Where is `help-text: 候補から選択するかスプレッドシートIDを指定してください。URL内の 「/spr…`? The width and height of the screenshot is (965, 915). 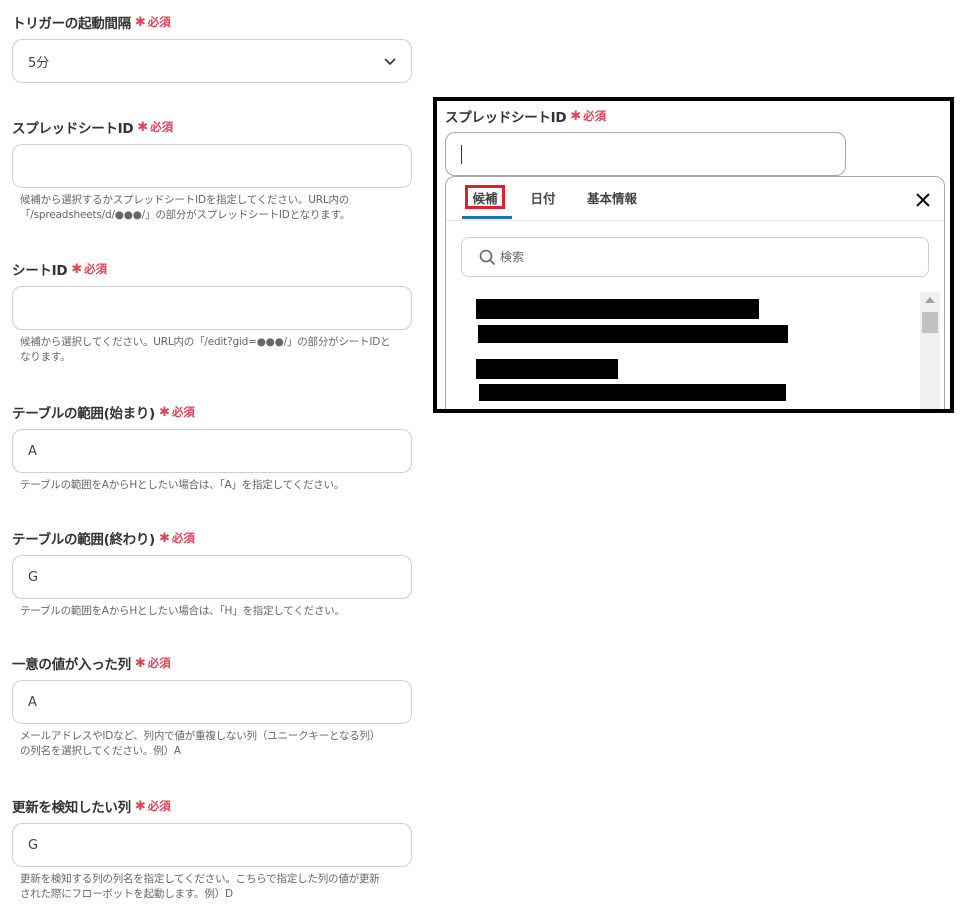 help-text: 候補から選択するかスプレッドシートIDを指定してください。URL内の 「/spr… is located at coordinates (218, 208).